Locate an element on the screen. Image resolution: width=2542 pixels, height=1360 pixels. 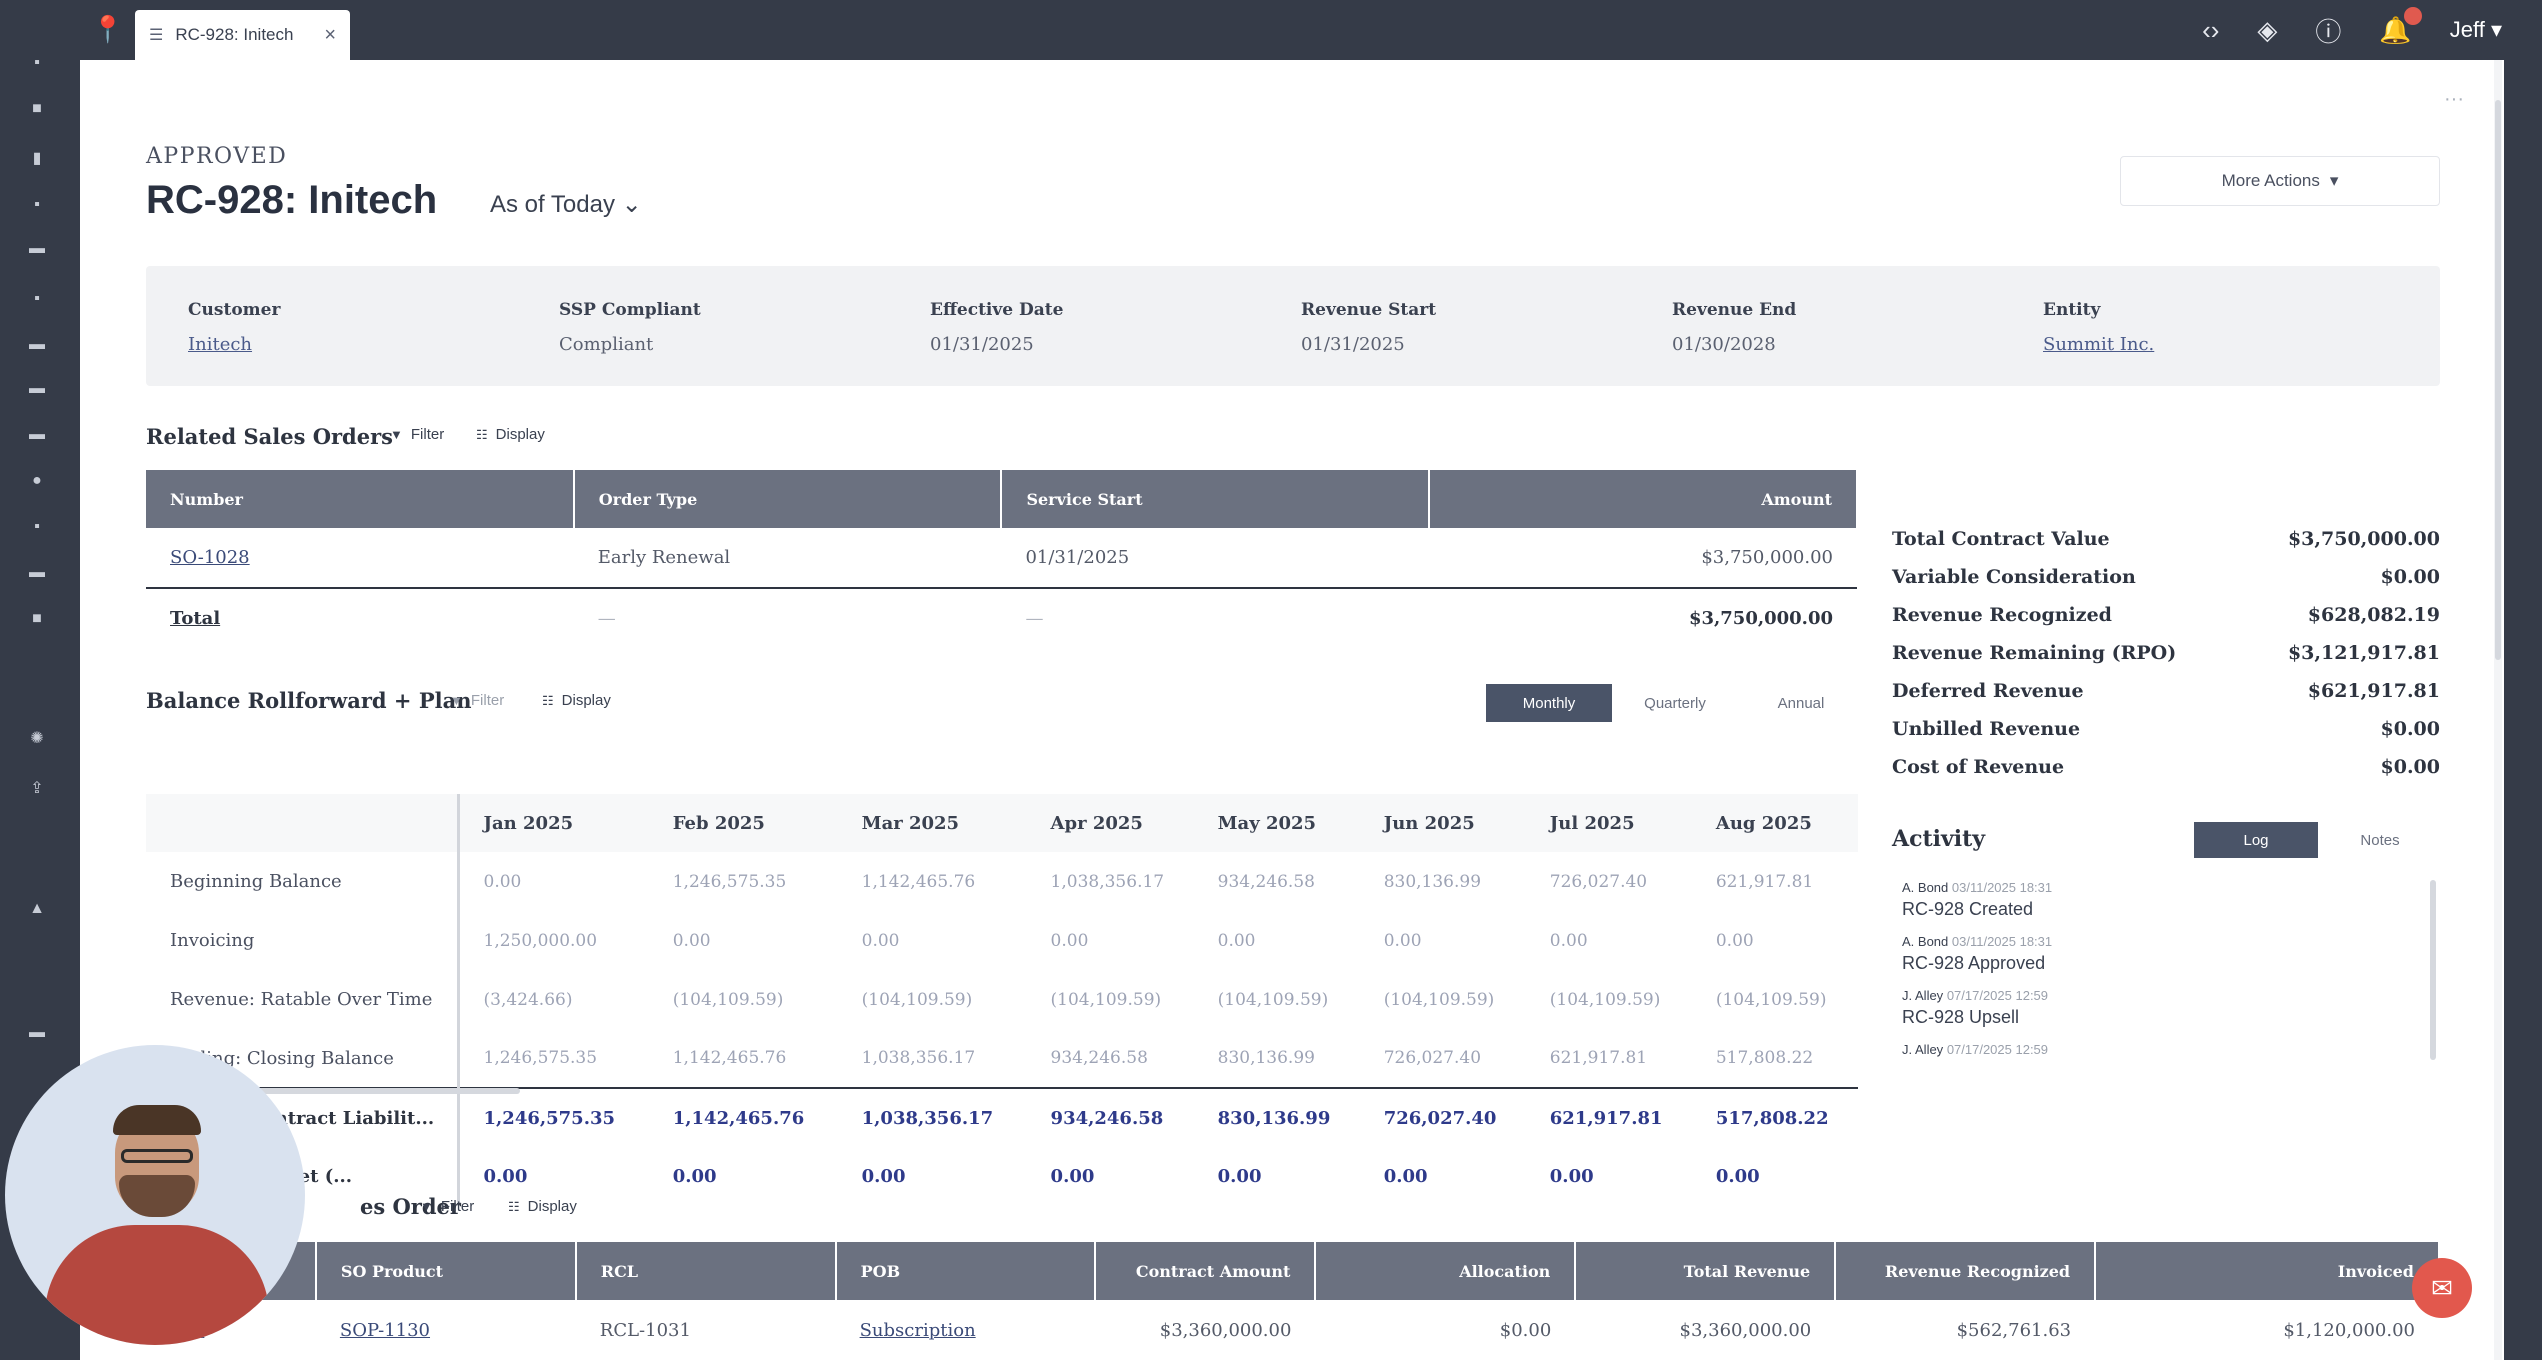
document-icon: ■ is located at coordinates (37, 109).